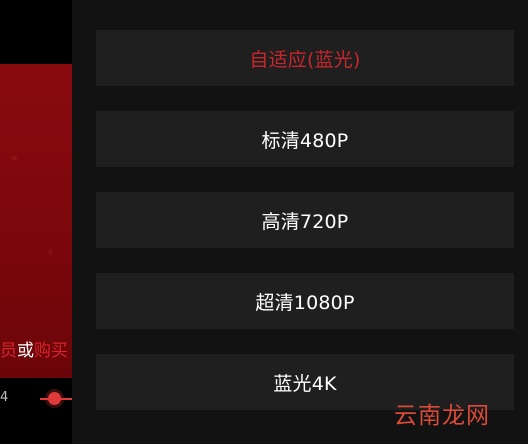 Image resolution: width=528 pixels, height=444 pixels. Describe the element at coordinates (305, 220) in the screenshot. I see `quality-option-720p: 高清720P` at that location.